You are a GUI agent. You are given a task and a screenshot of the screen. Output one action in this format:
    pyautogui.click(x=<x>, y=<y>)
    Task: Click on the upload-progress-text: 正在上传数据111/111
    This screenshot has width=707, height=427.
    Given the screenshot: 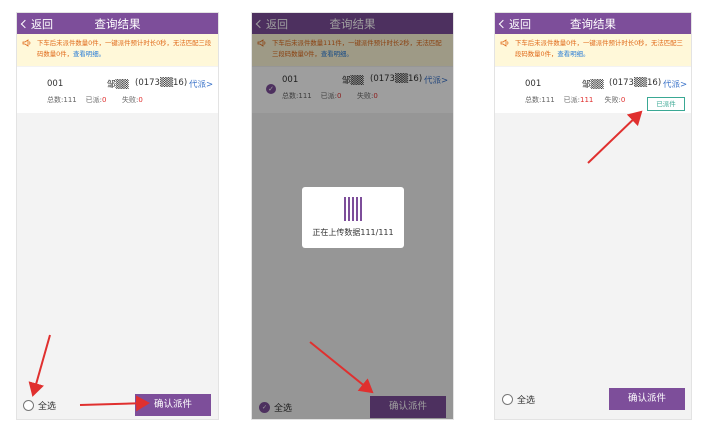 What is the action you would take?
    pyautogui.click(x=353, y=232)
    